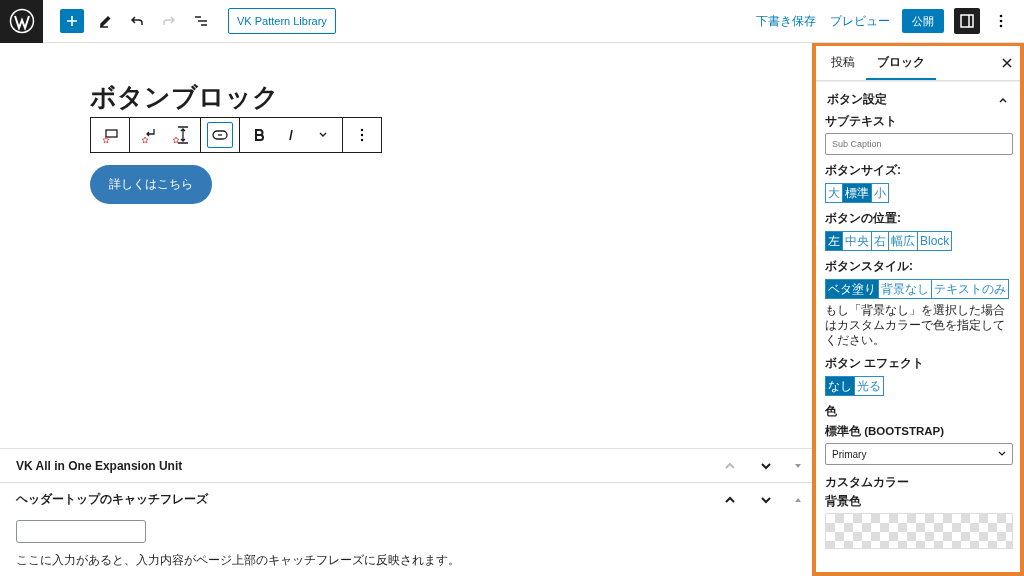 The height and width of the screenshot is (576, 1024). Describe the element at coordinates (238, 560) in the screenshot. I see `help-text: ここに入力があると、入力内容がページ上部のキャッチフレーズに反映されます。` at that location.